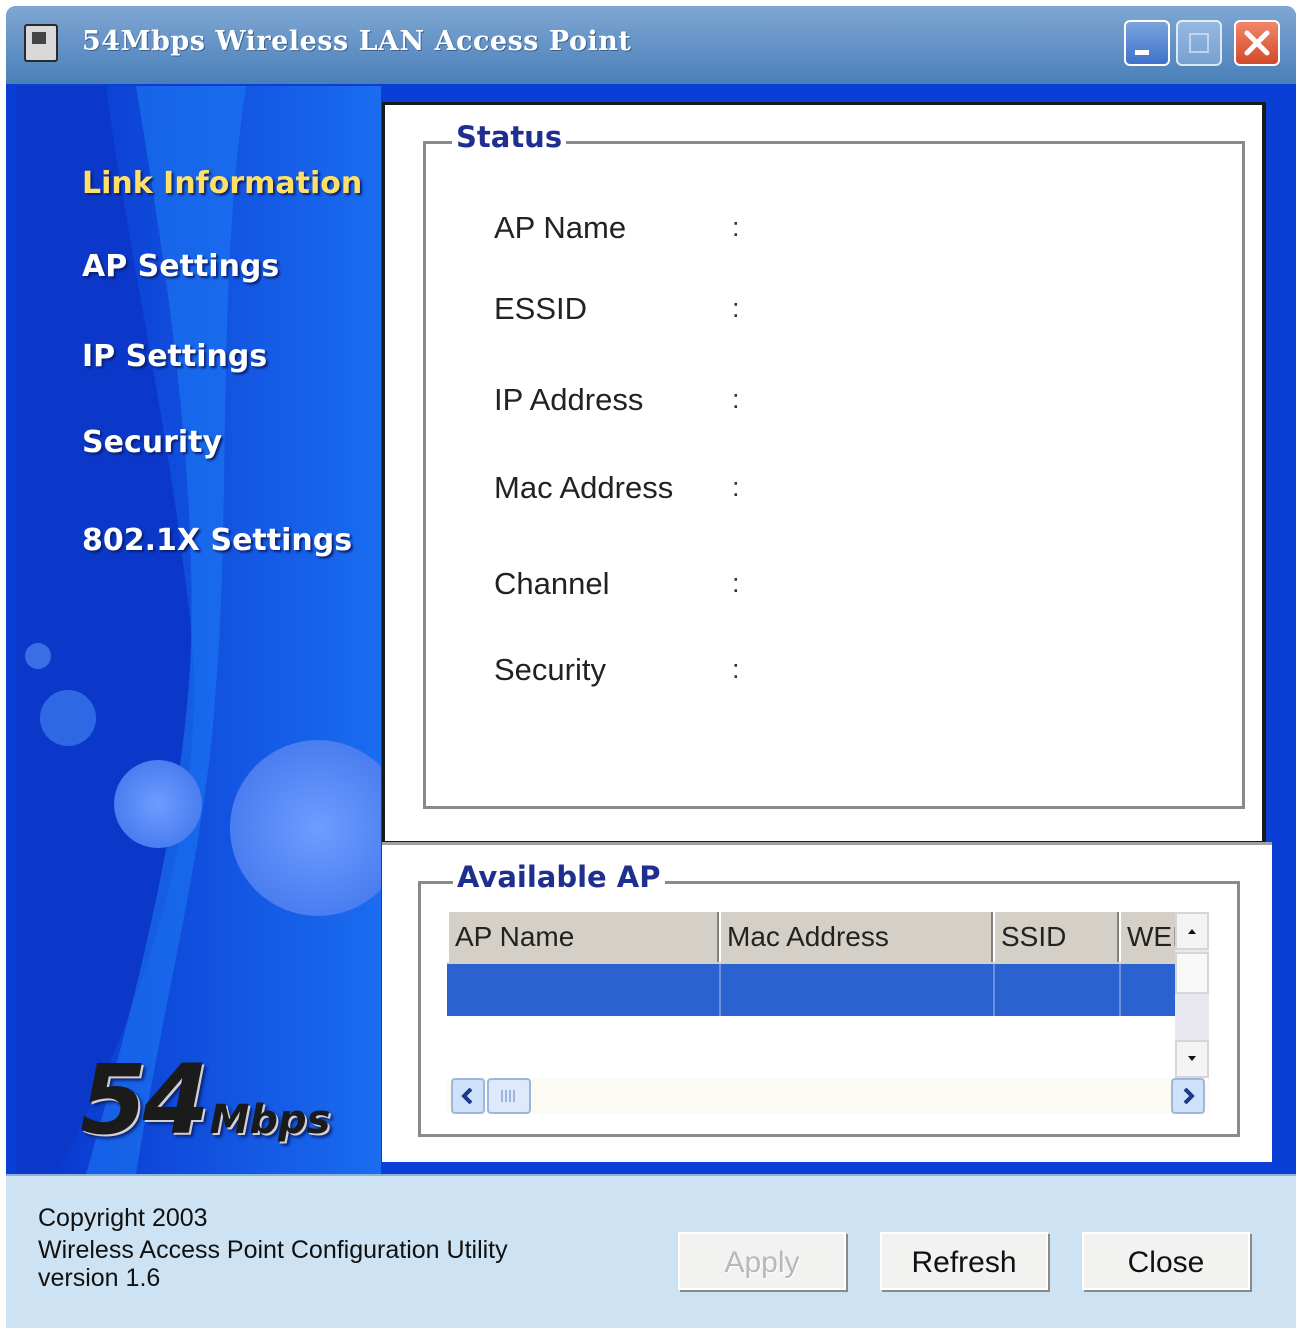 Image resolution: width=1301 pixels, height=1328 pixels. Describe the element at coordinates (828, 1096) in the screenshot. I see `horizontal-scrollbar` at that location.